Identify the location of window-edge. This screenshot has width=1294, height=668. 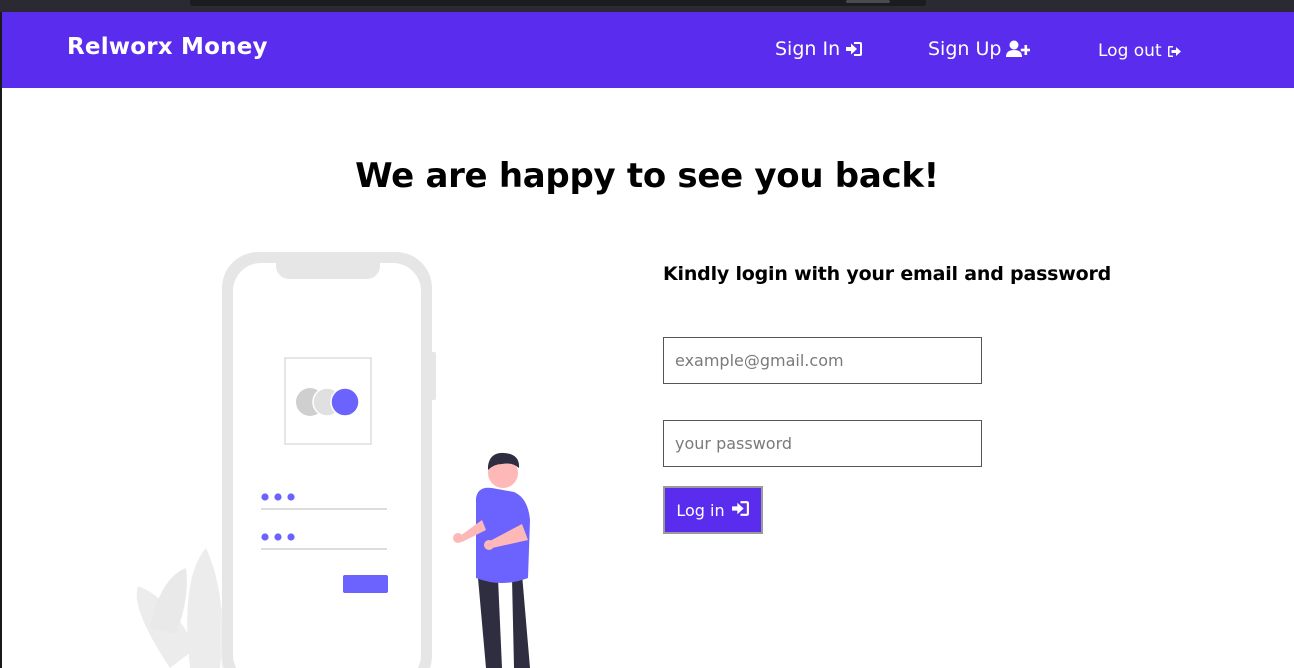
(1, 340).